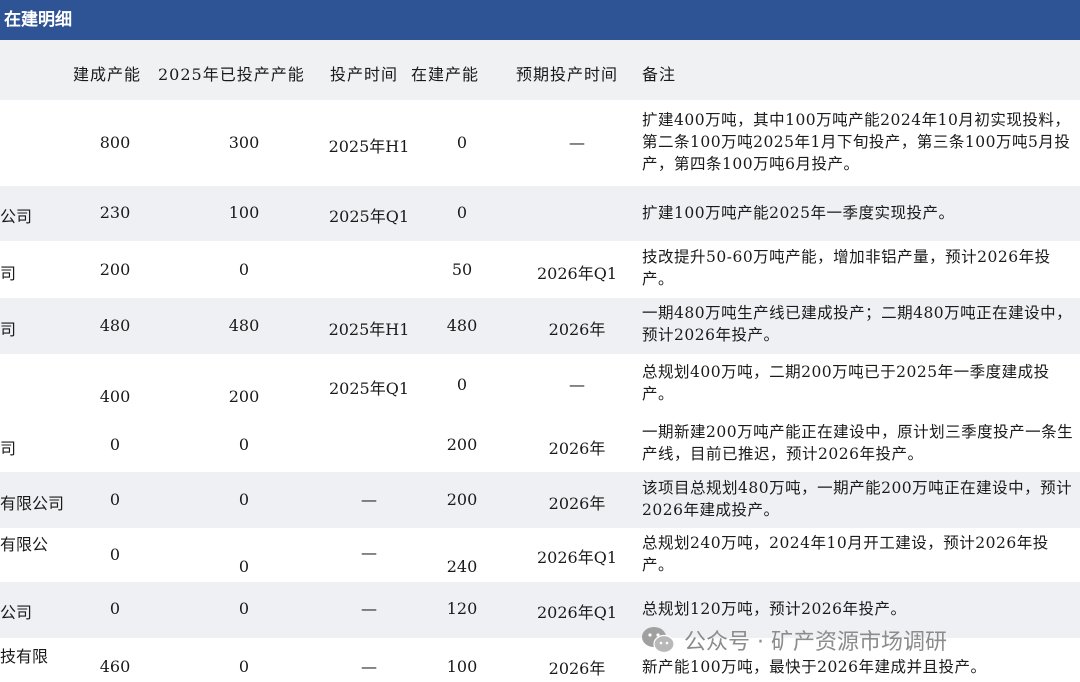  Describe the element at coordinates (462, 608) in the screenshot. I see `row-under-construction: 120` at that location.